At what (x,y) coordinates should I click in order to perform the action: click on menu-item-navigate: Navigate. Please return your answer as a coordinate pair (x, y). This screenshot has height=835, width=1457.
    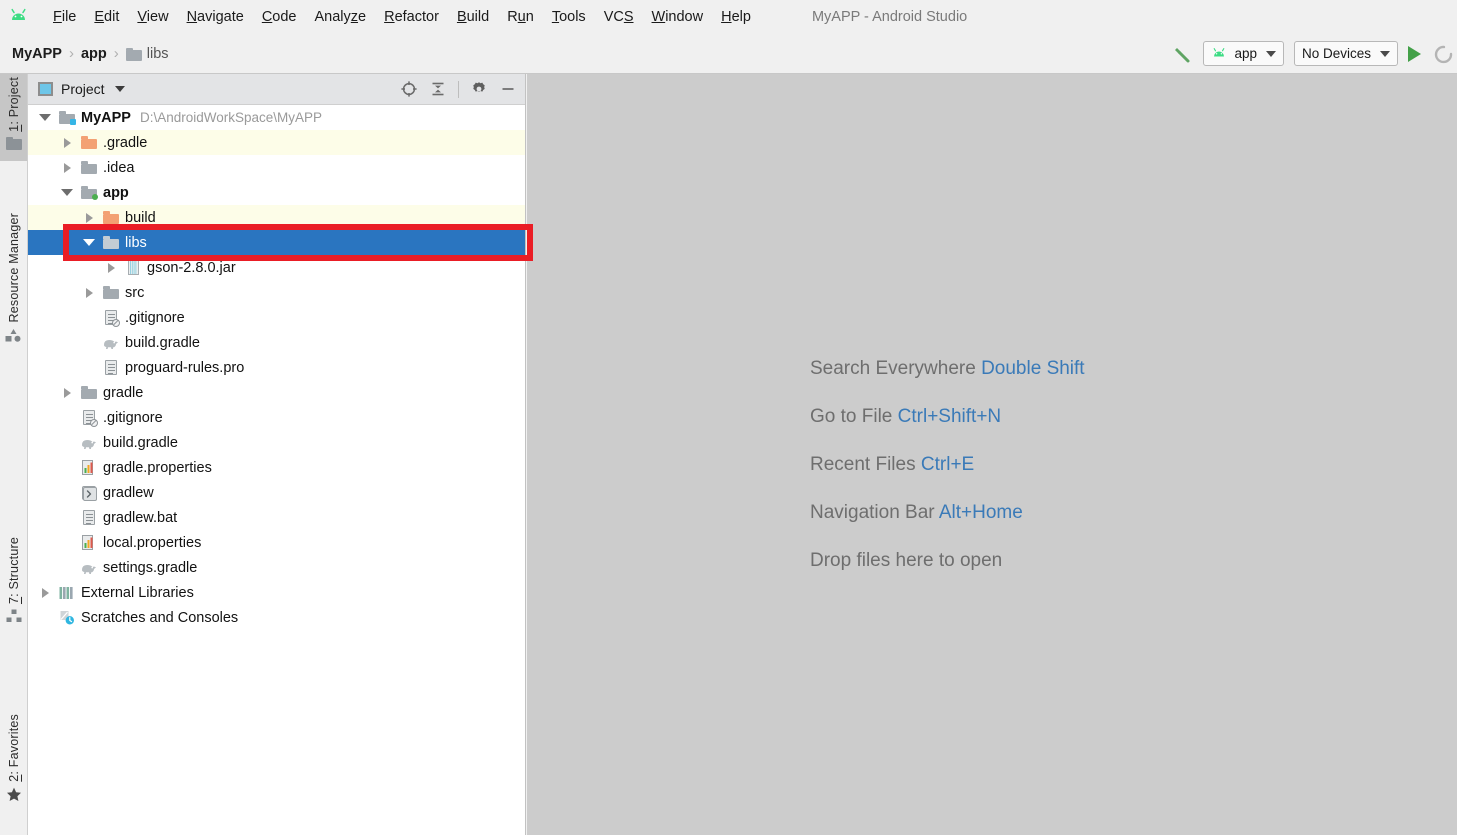
    Looking at the image, I should click on (215, 17).